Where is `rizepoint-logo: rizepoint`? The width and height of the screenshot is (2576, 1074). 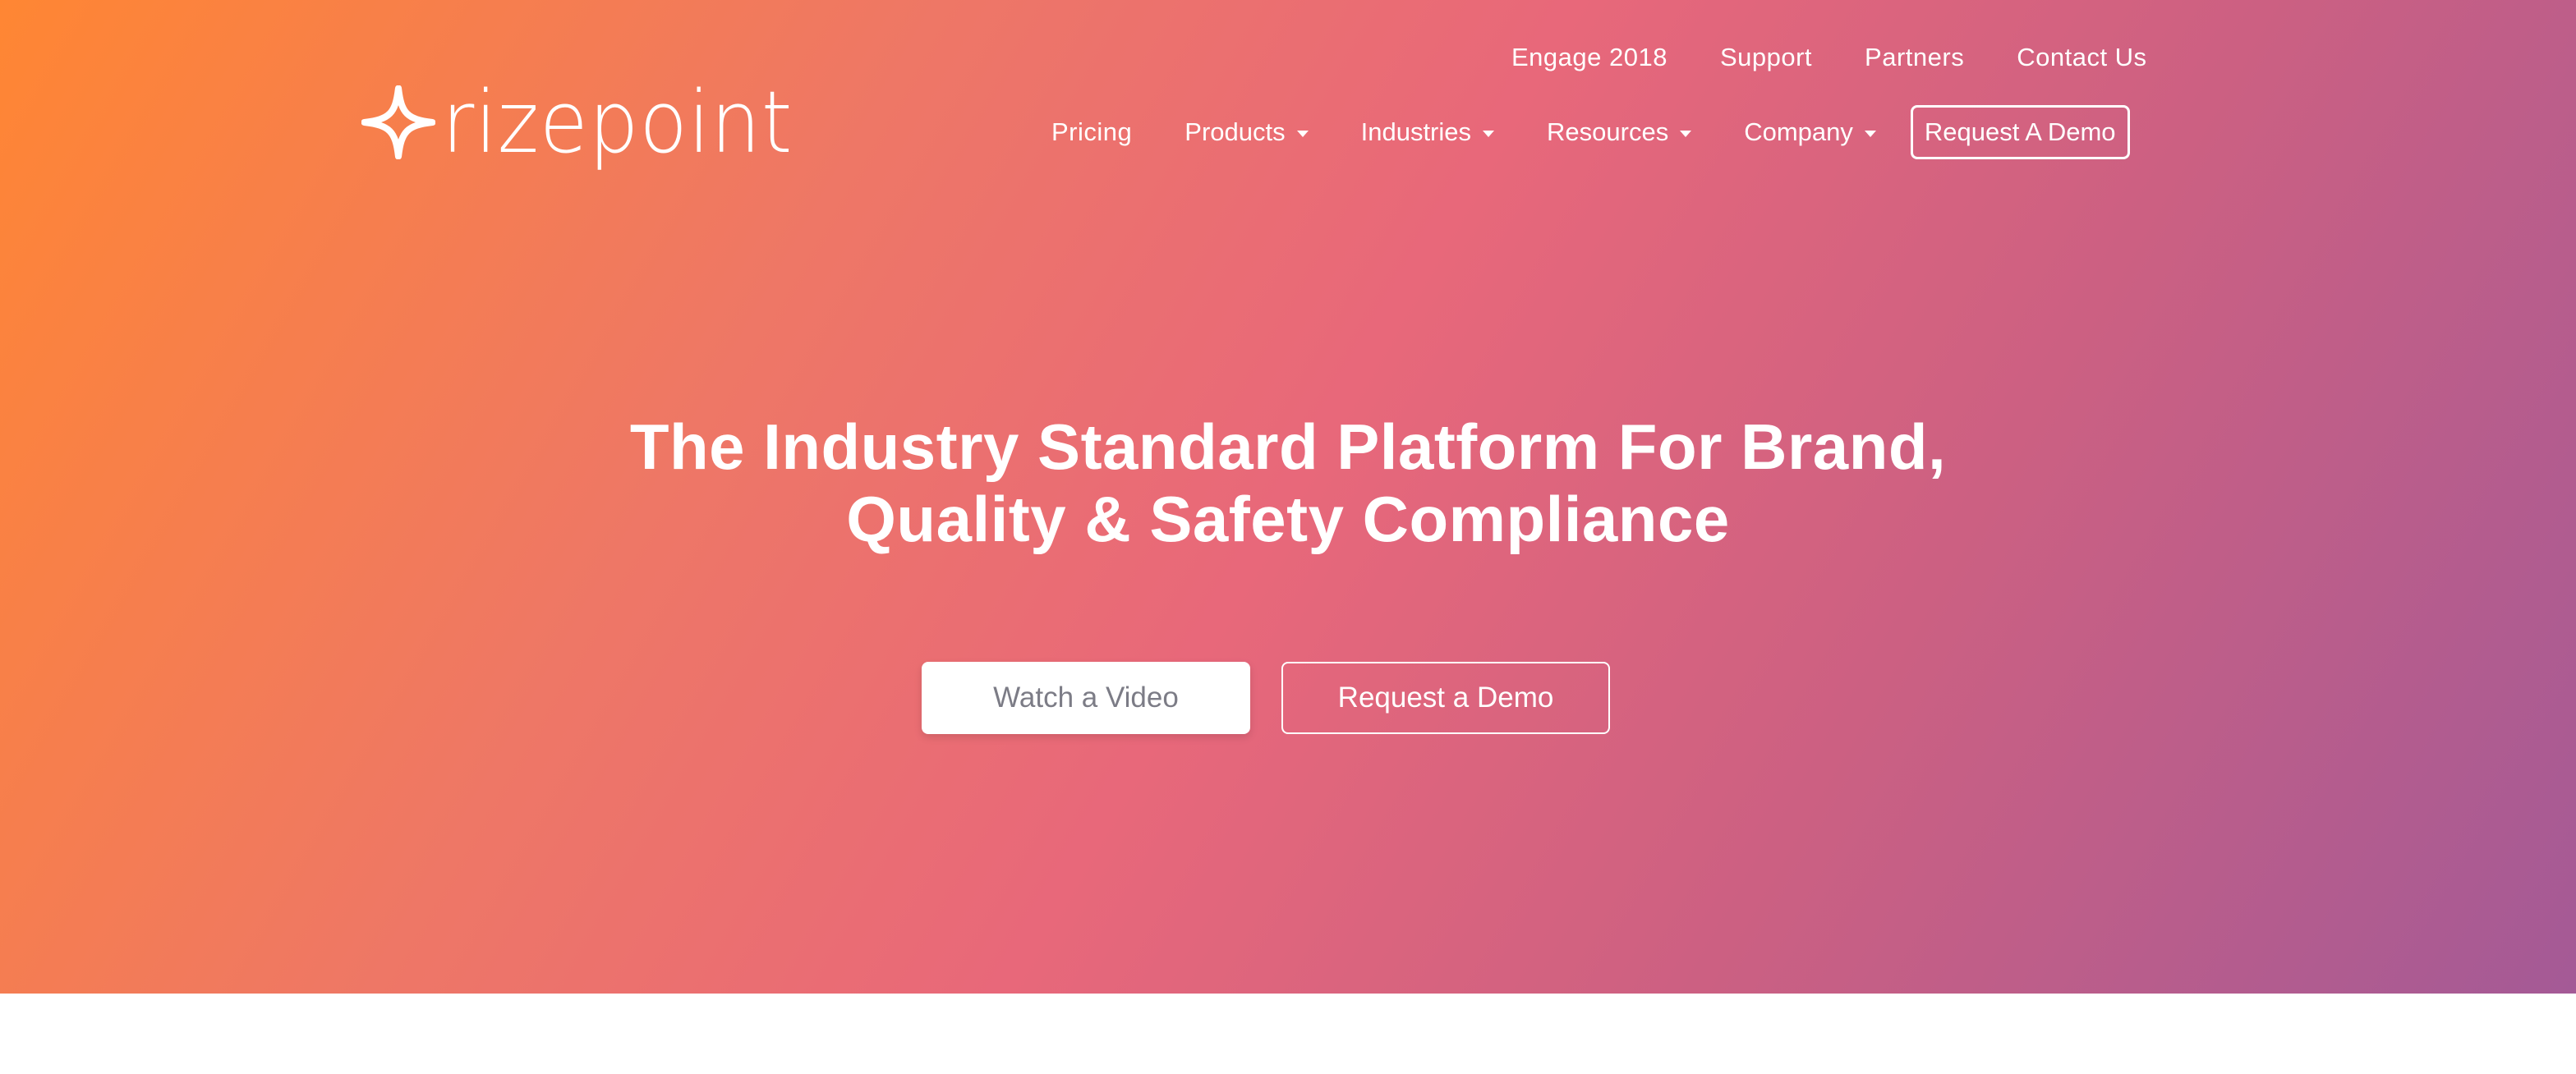 rizepoint-logo: rizepoint is located at coordinates (592, 122).